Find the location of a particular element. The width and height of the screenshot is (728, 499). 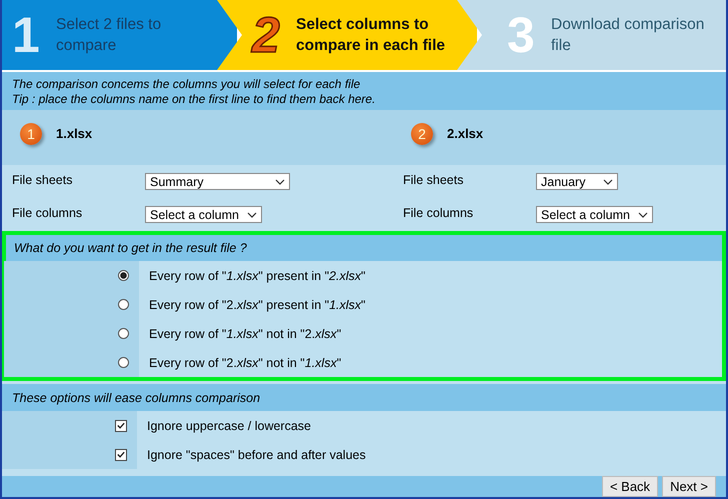

step-label: Select columns to compare in each file is located at coordinates (371, 35).